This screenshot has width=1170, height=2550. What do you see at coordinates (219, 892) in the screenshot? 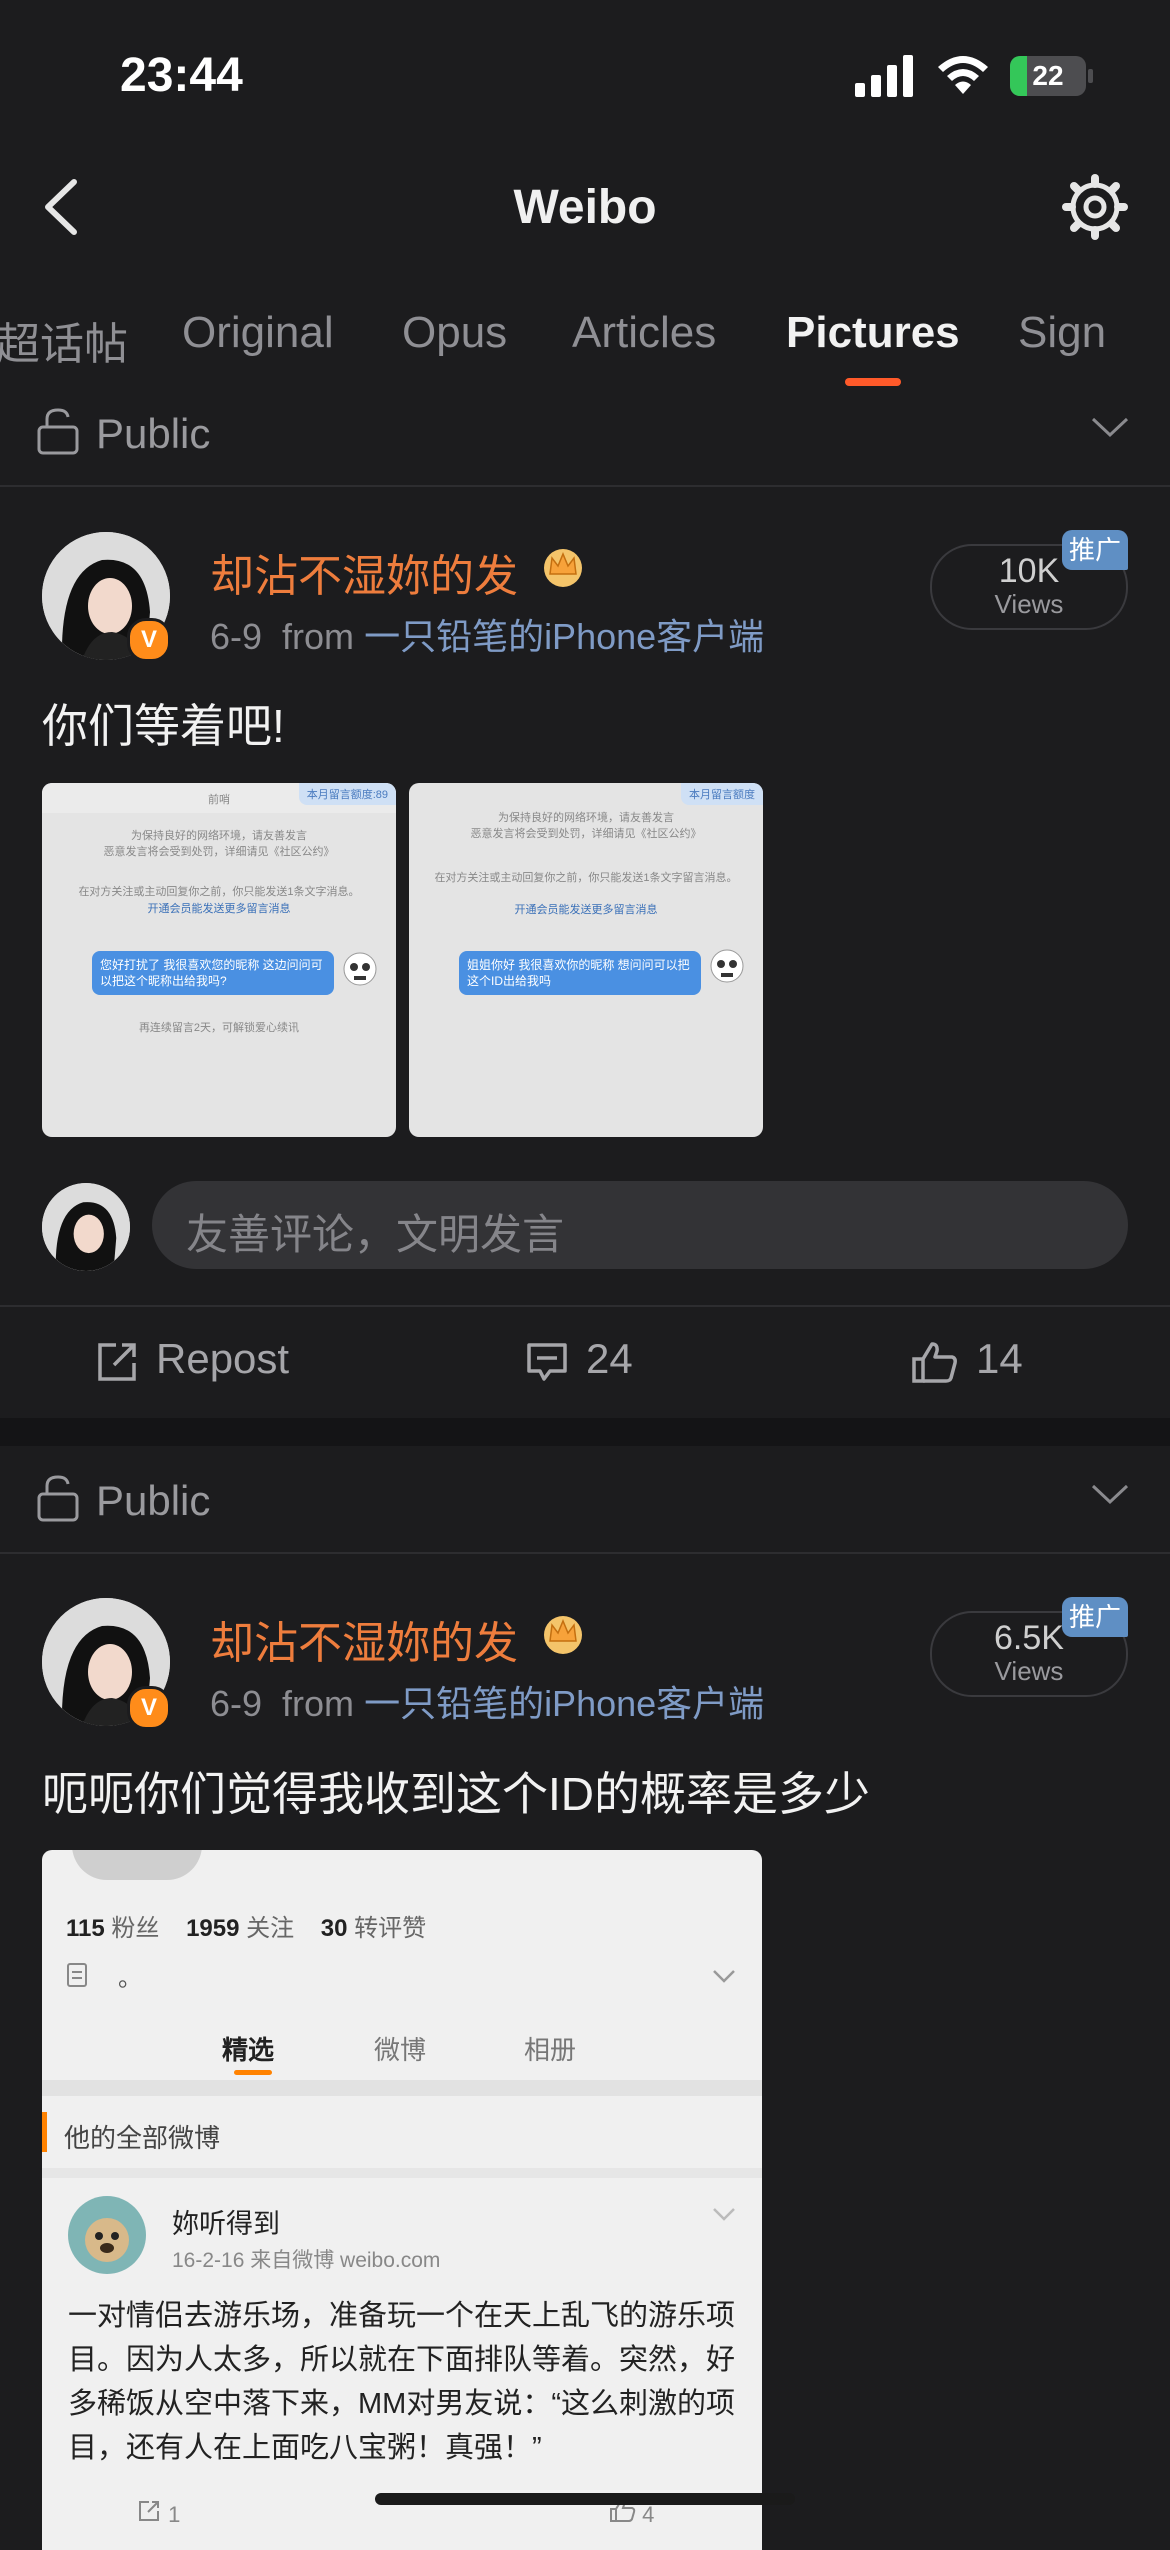
I see `image-notice: 在对方关注或主动回复你之前，你只能发送1条文字消息。` at bounding box center [219, 892].